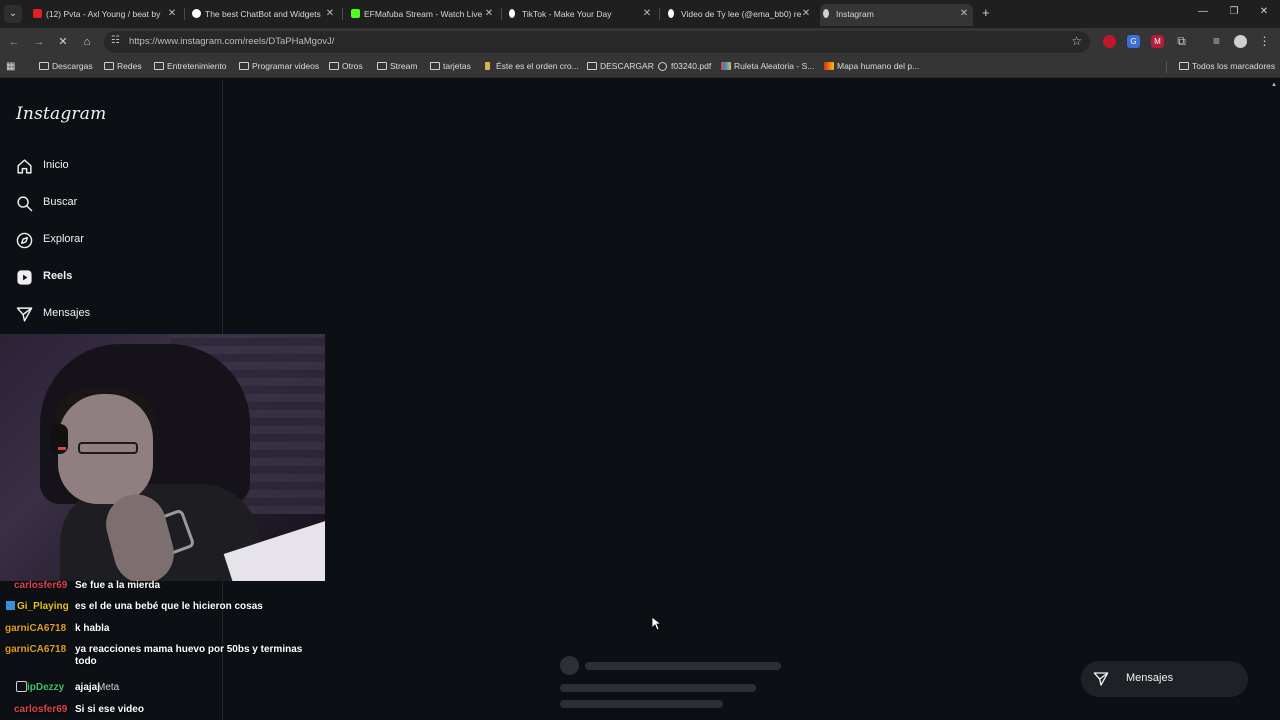  I want to click on translate-extension-icon: G, so click(1133, 41).